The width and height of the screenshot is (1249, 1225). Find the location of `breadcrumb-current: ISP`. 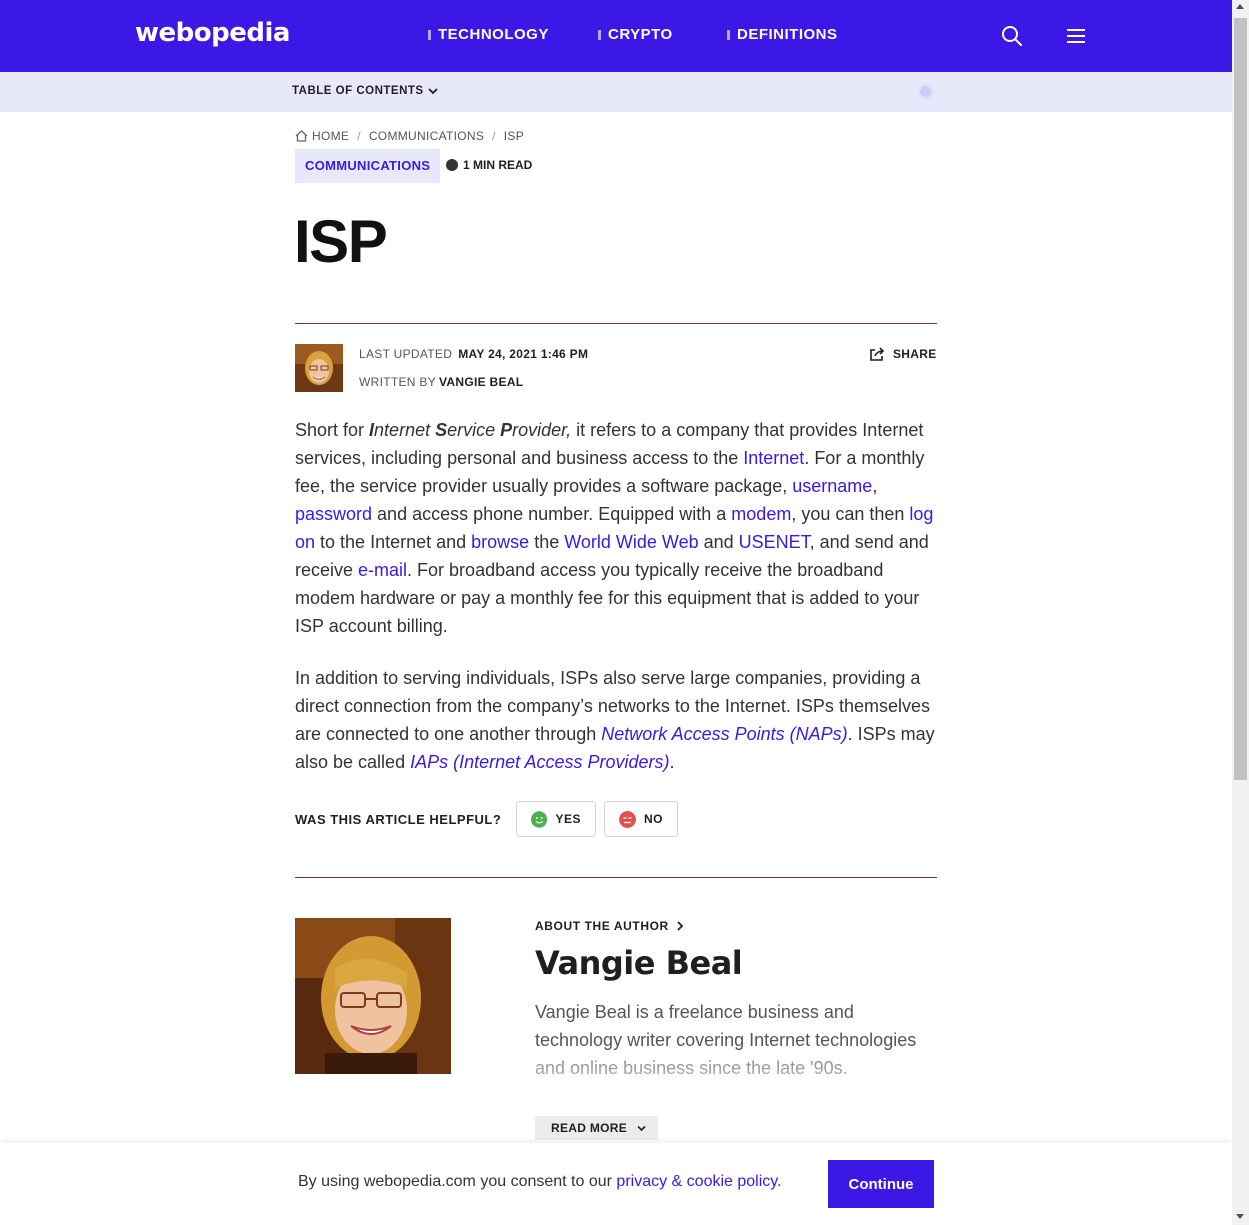

breadcrumb-current: ISP is located at coordinates (514, 136).